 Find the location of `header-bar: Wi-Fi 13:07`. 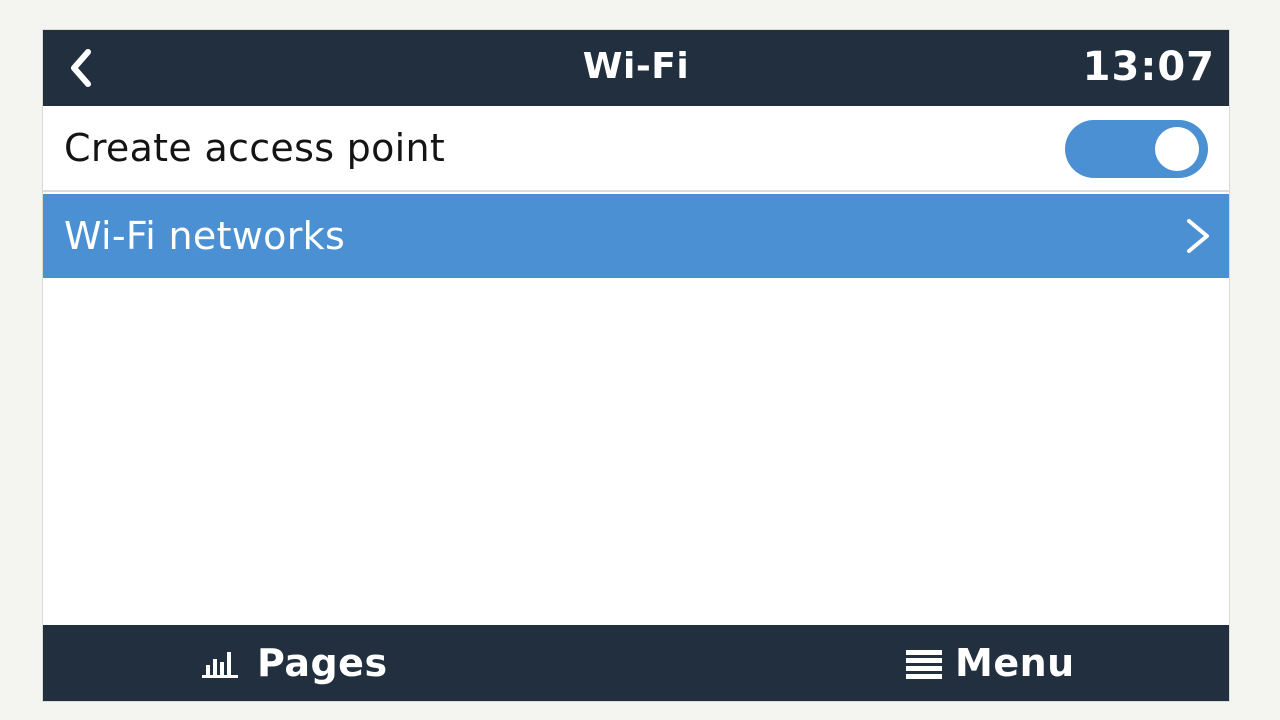

header-bar: Wi-Fi 13:07 is located at coordinates (636, 68).